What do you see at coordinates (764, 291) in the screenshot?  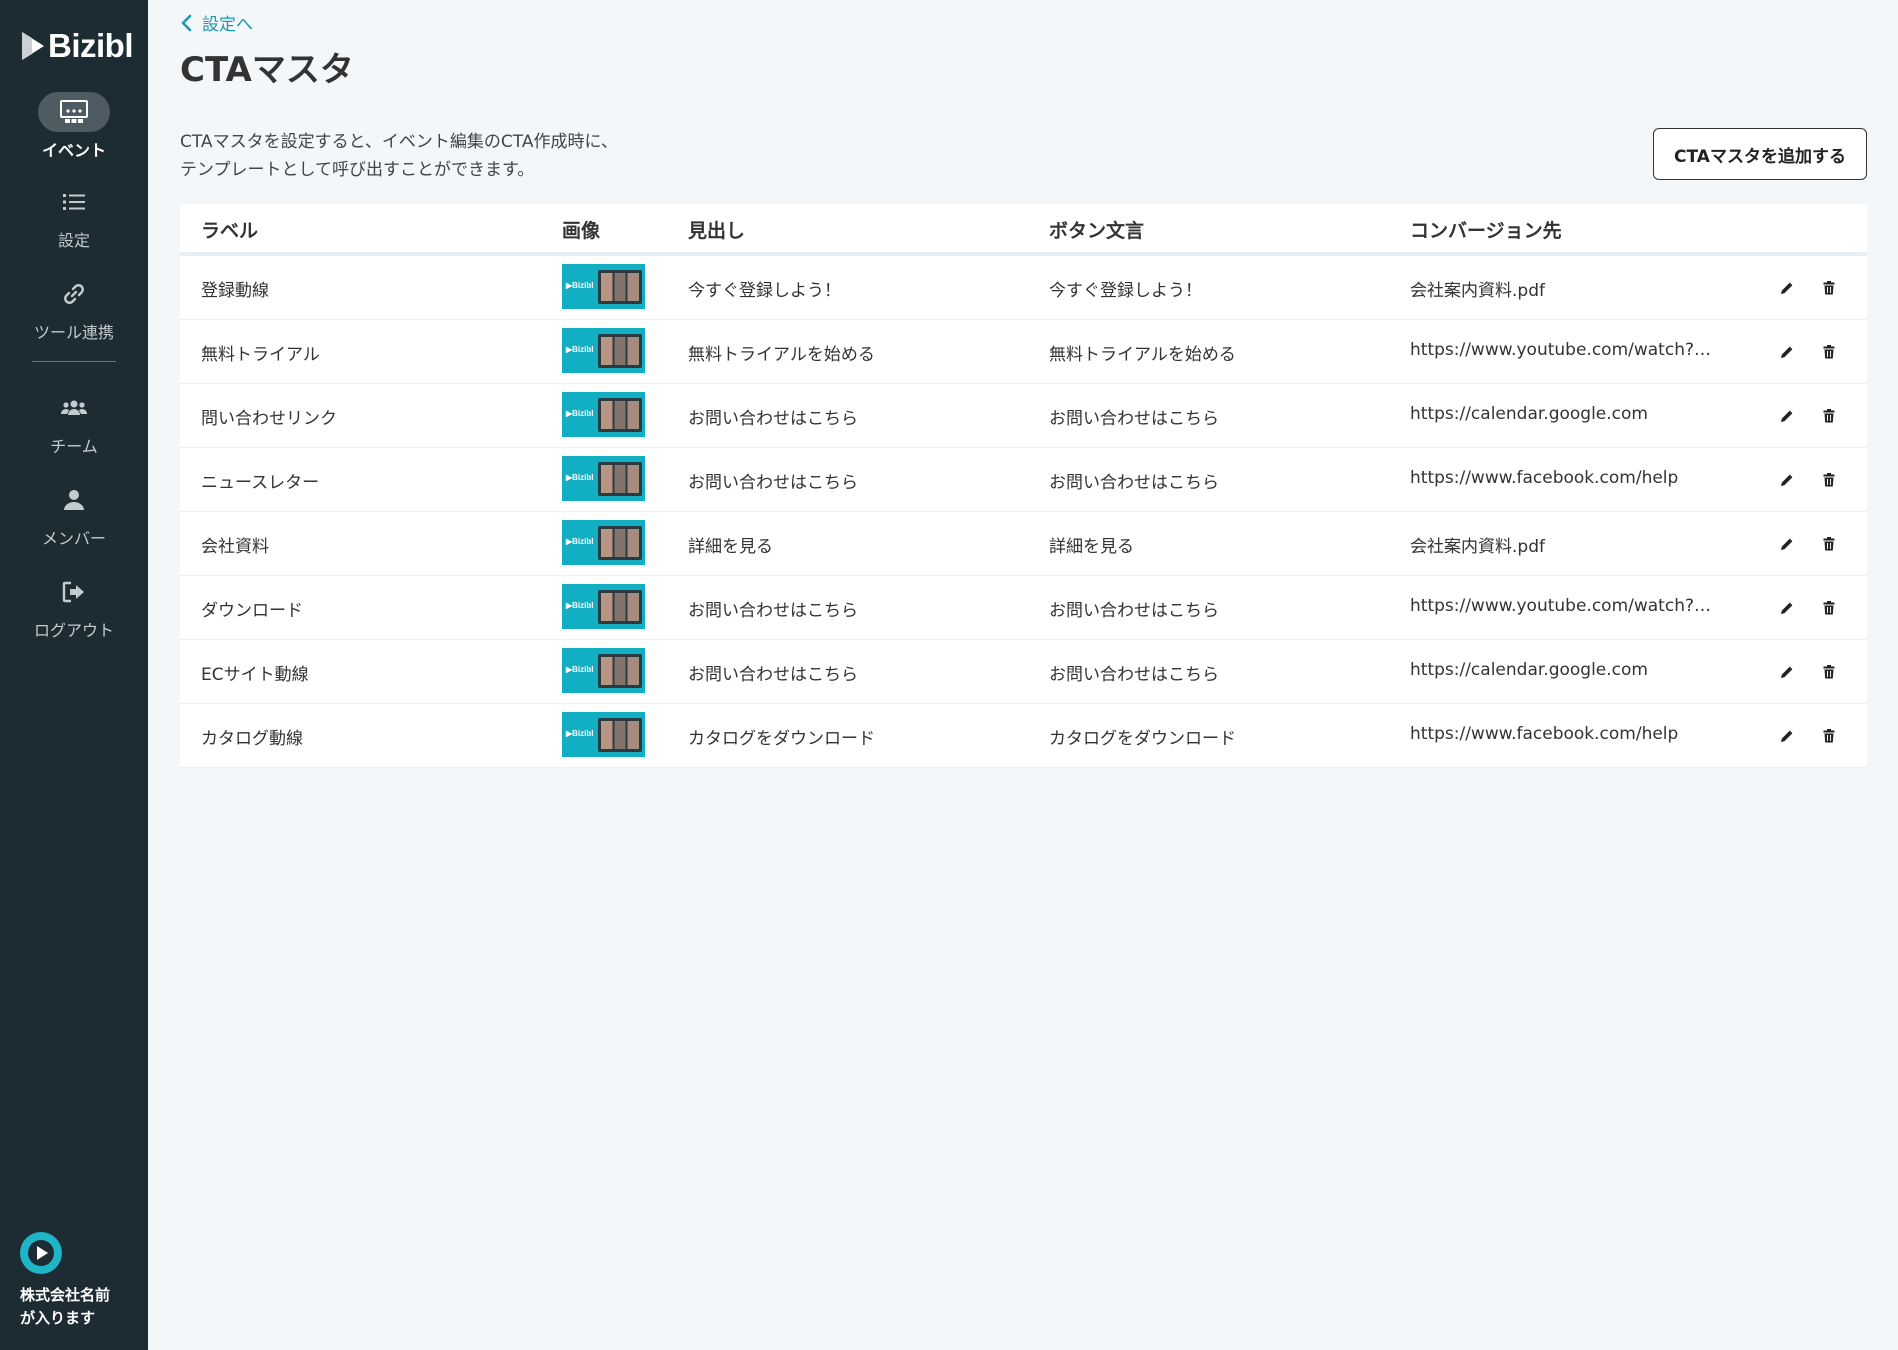 I see `row-headline: 今すぐ登録しよう！` at bounding box center [764, 291].